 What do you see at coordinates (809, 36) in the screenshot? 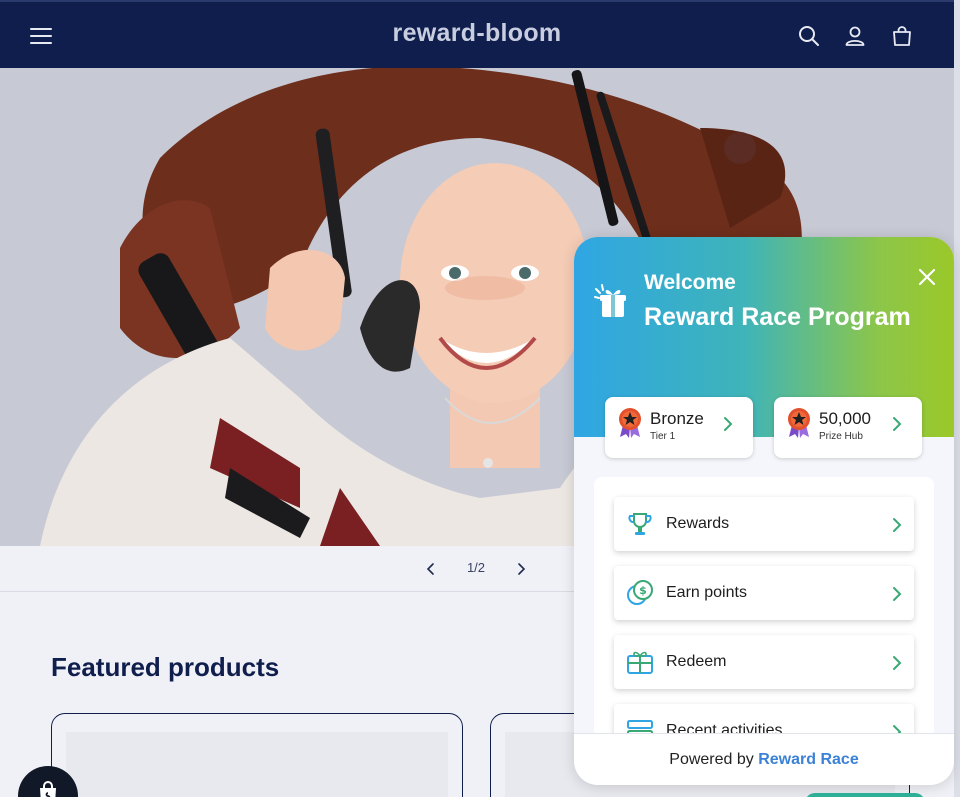
I see `search-icon` at bounding box center [809, 36].